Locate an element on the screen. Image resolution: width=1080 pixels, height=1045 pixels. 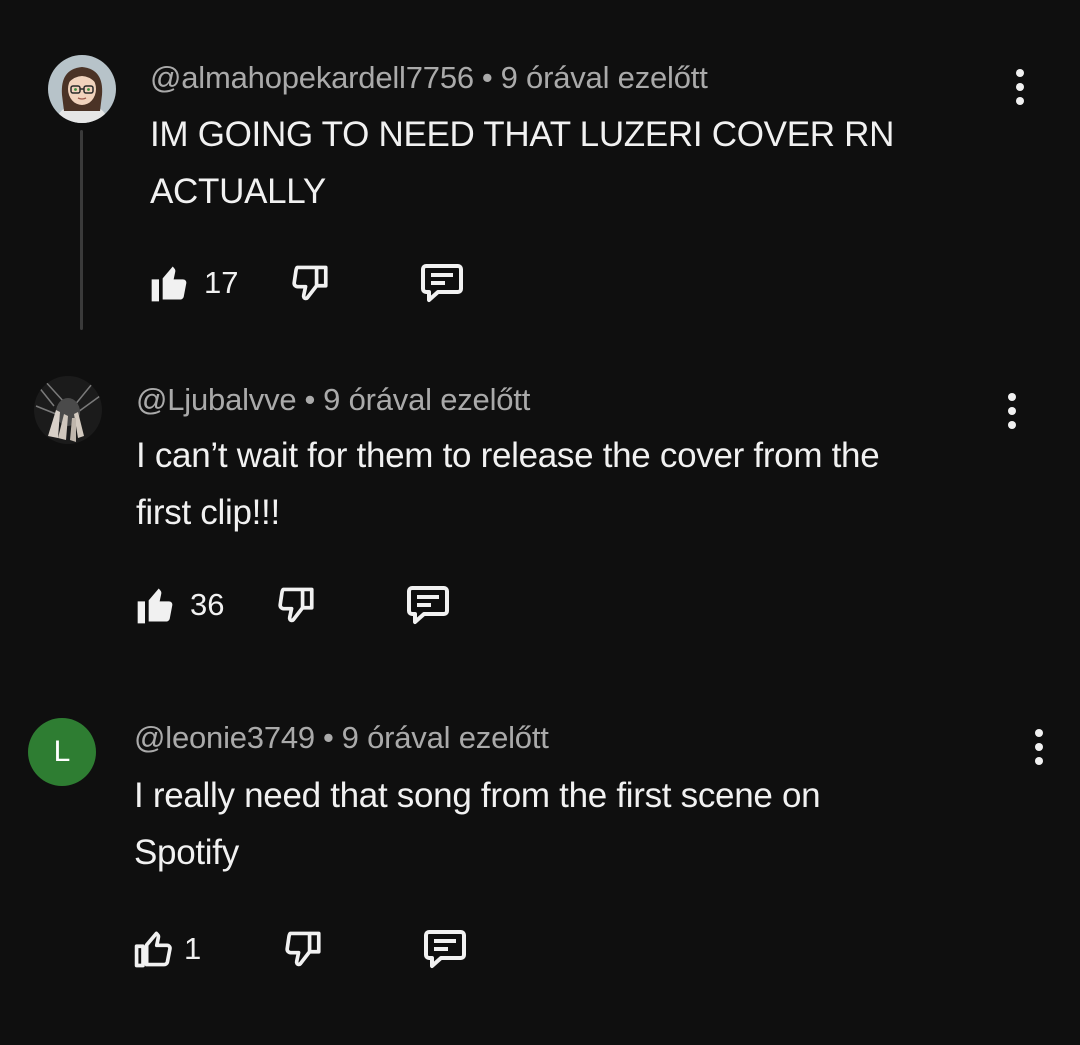
author-handle: @leonie3749 is located at coordinates (224, 737).